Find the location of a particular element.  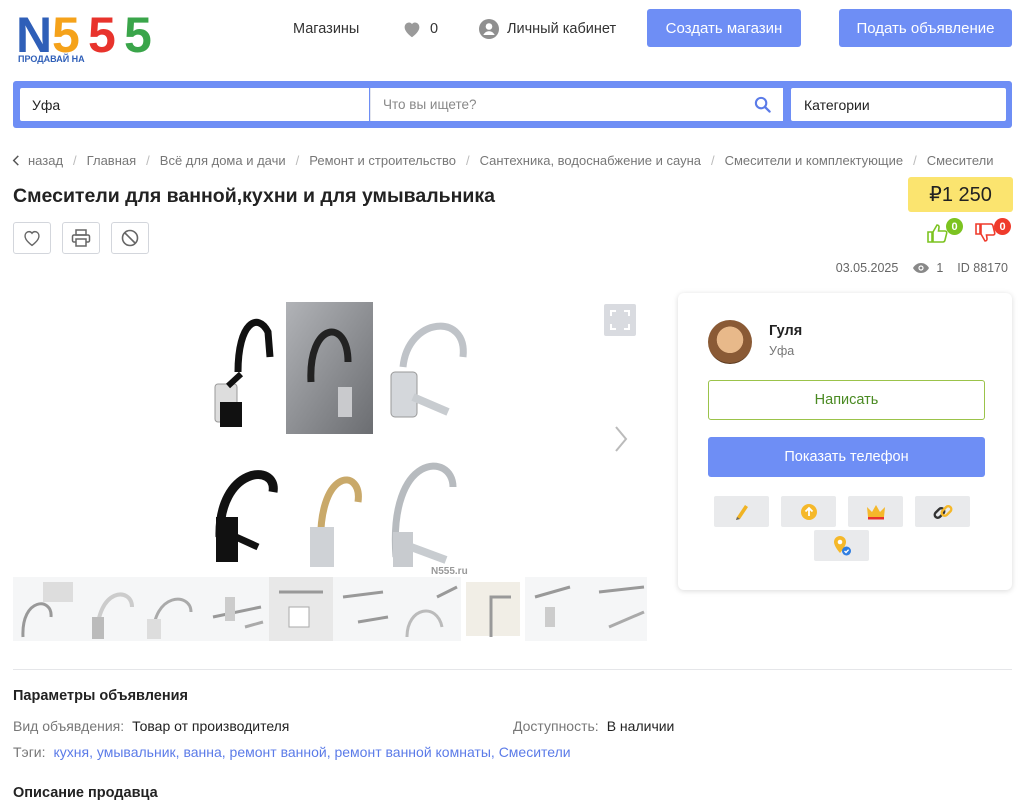

views: 1 is located at coordinates (927, 268).